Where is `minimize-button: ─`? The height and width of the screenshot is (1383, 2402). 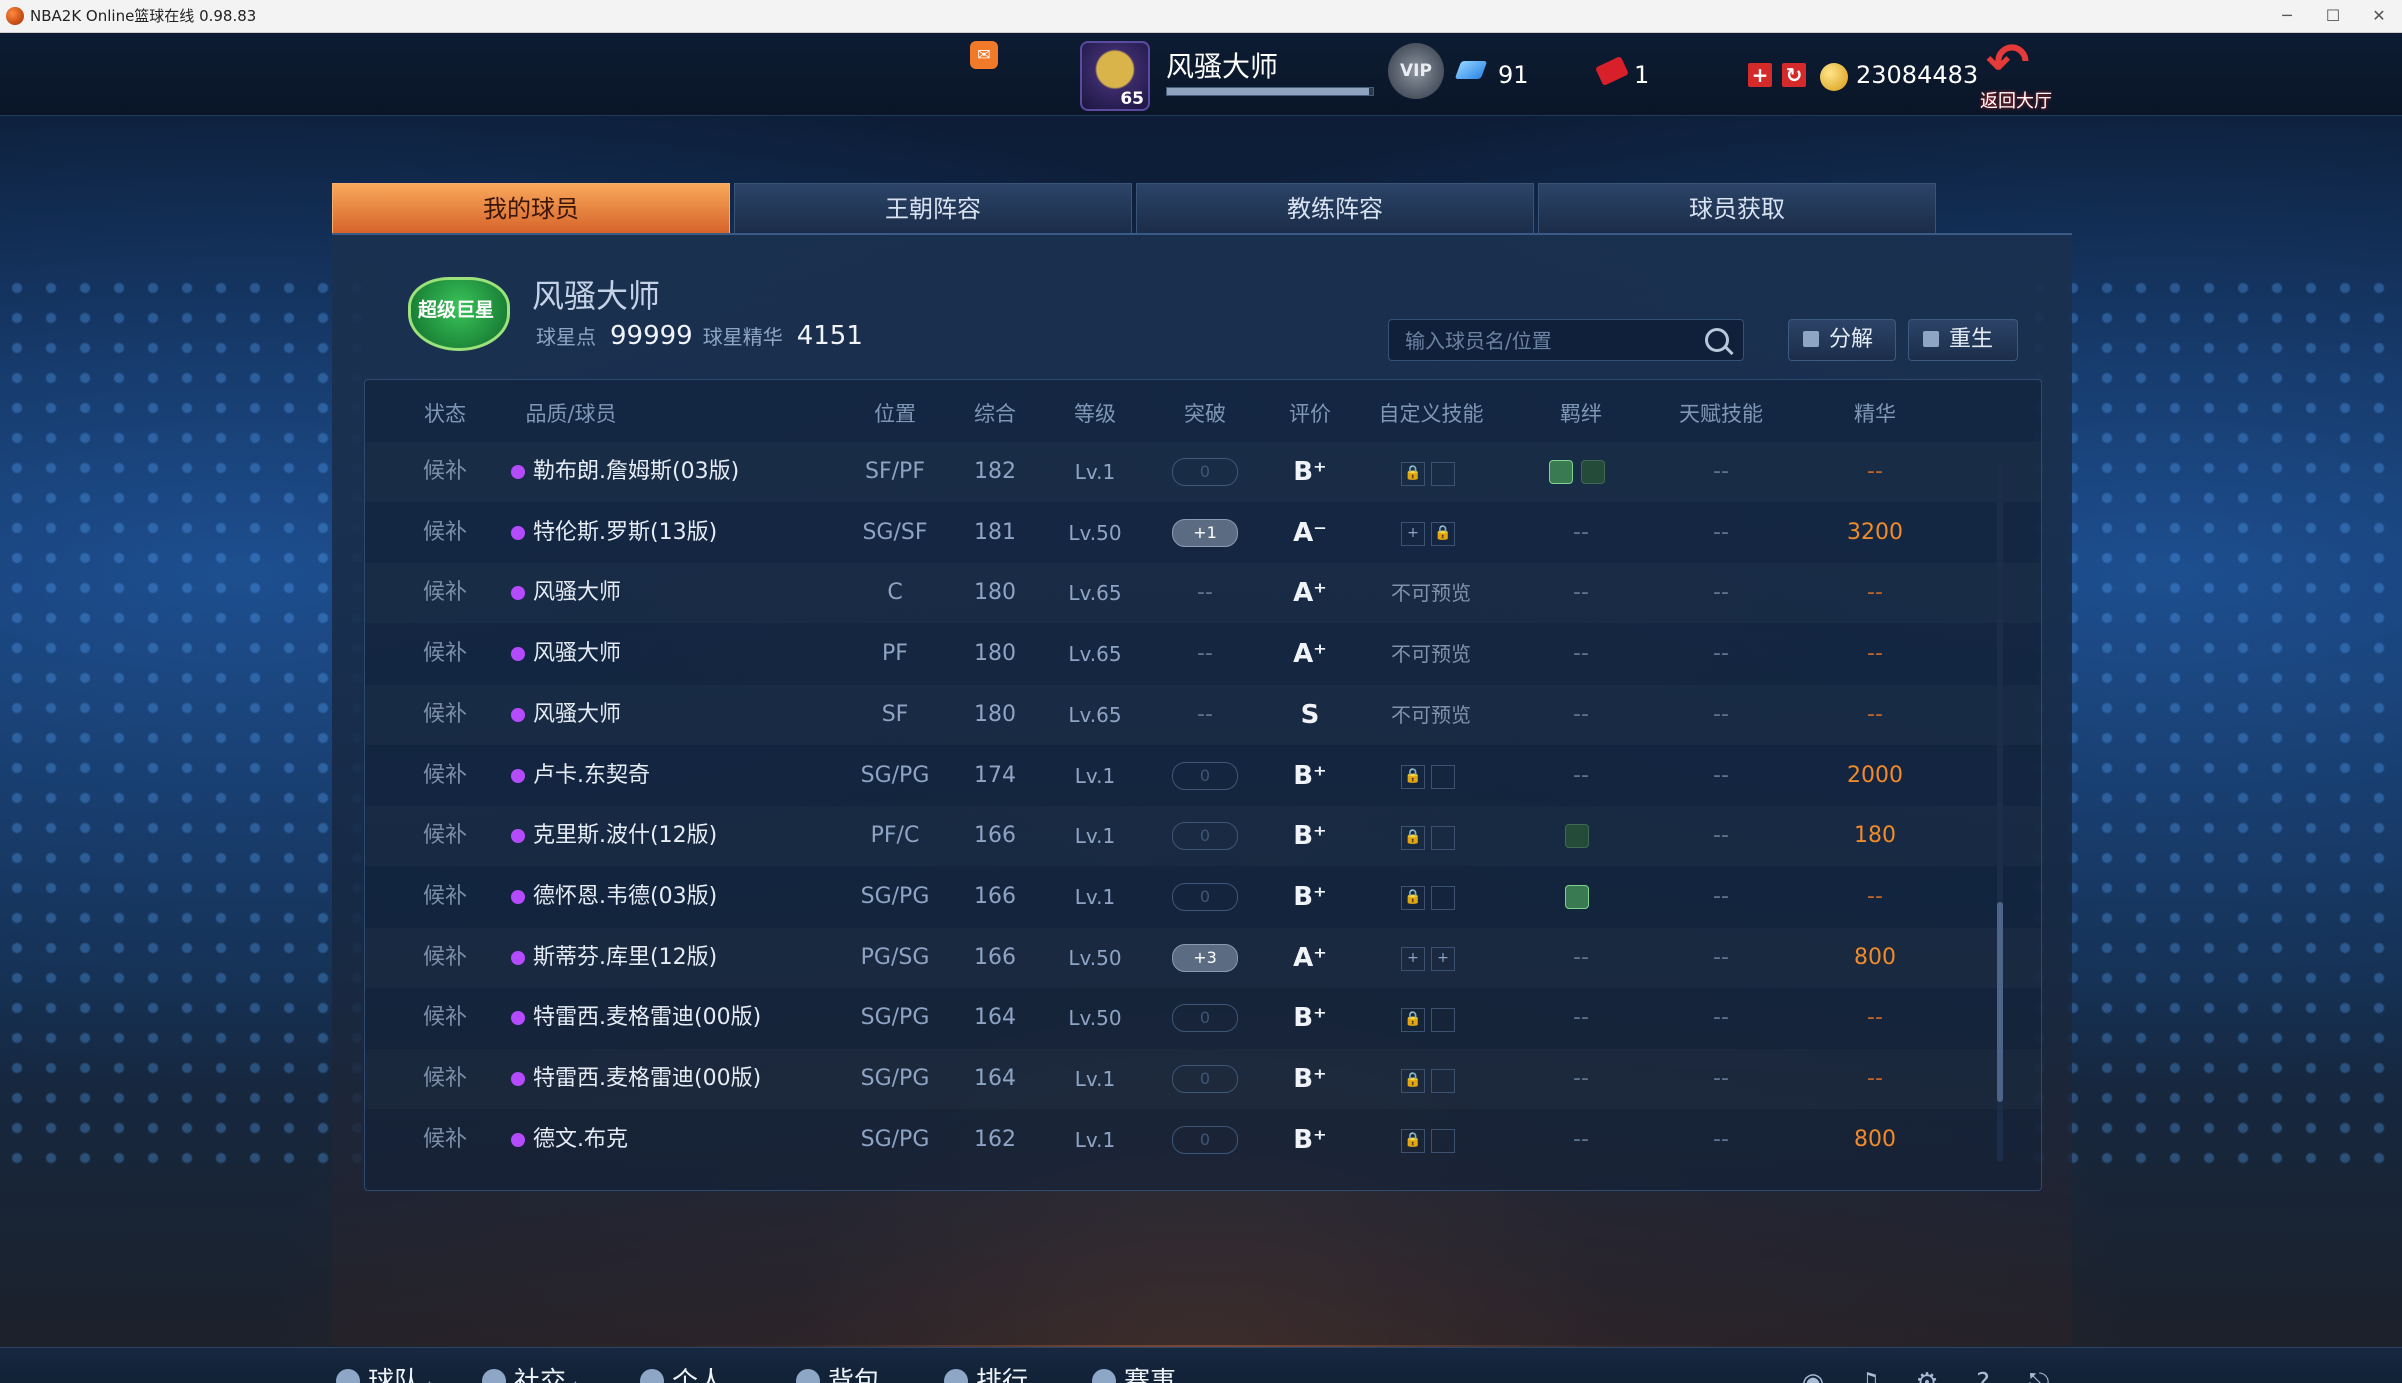
minimize-button: ─ is located at coordinates (2287, 16).